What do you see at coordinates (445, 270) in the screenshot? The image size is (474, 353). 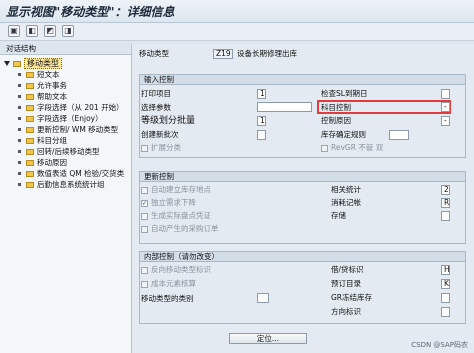 I see `debit-credit-field: H` at bounding box center [445, 270].